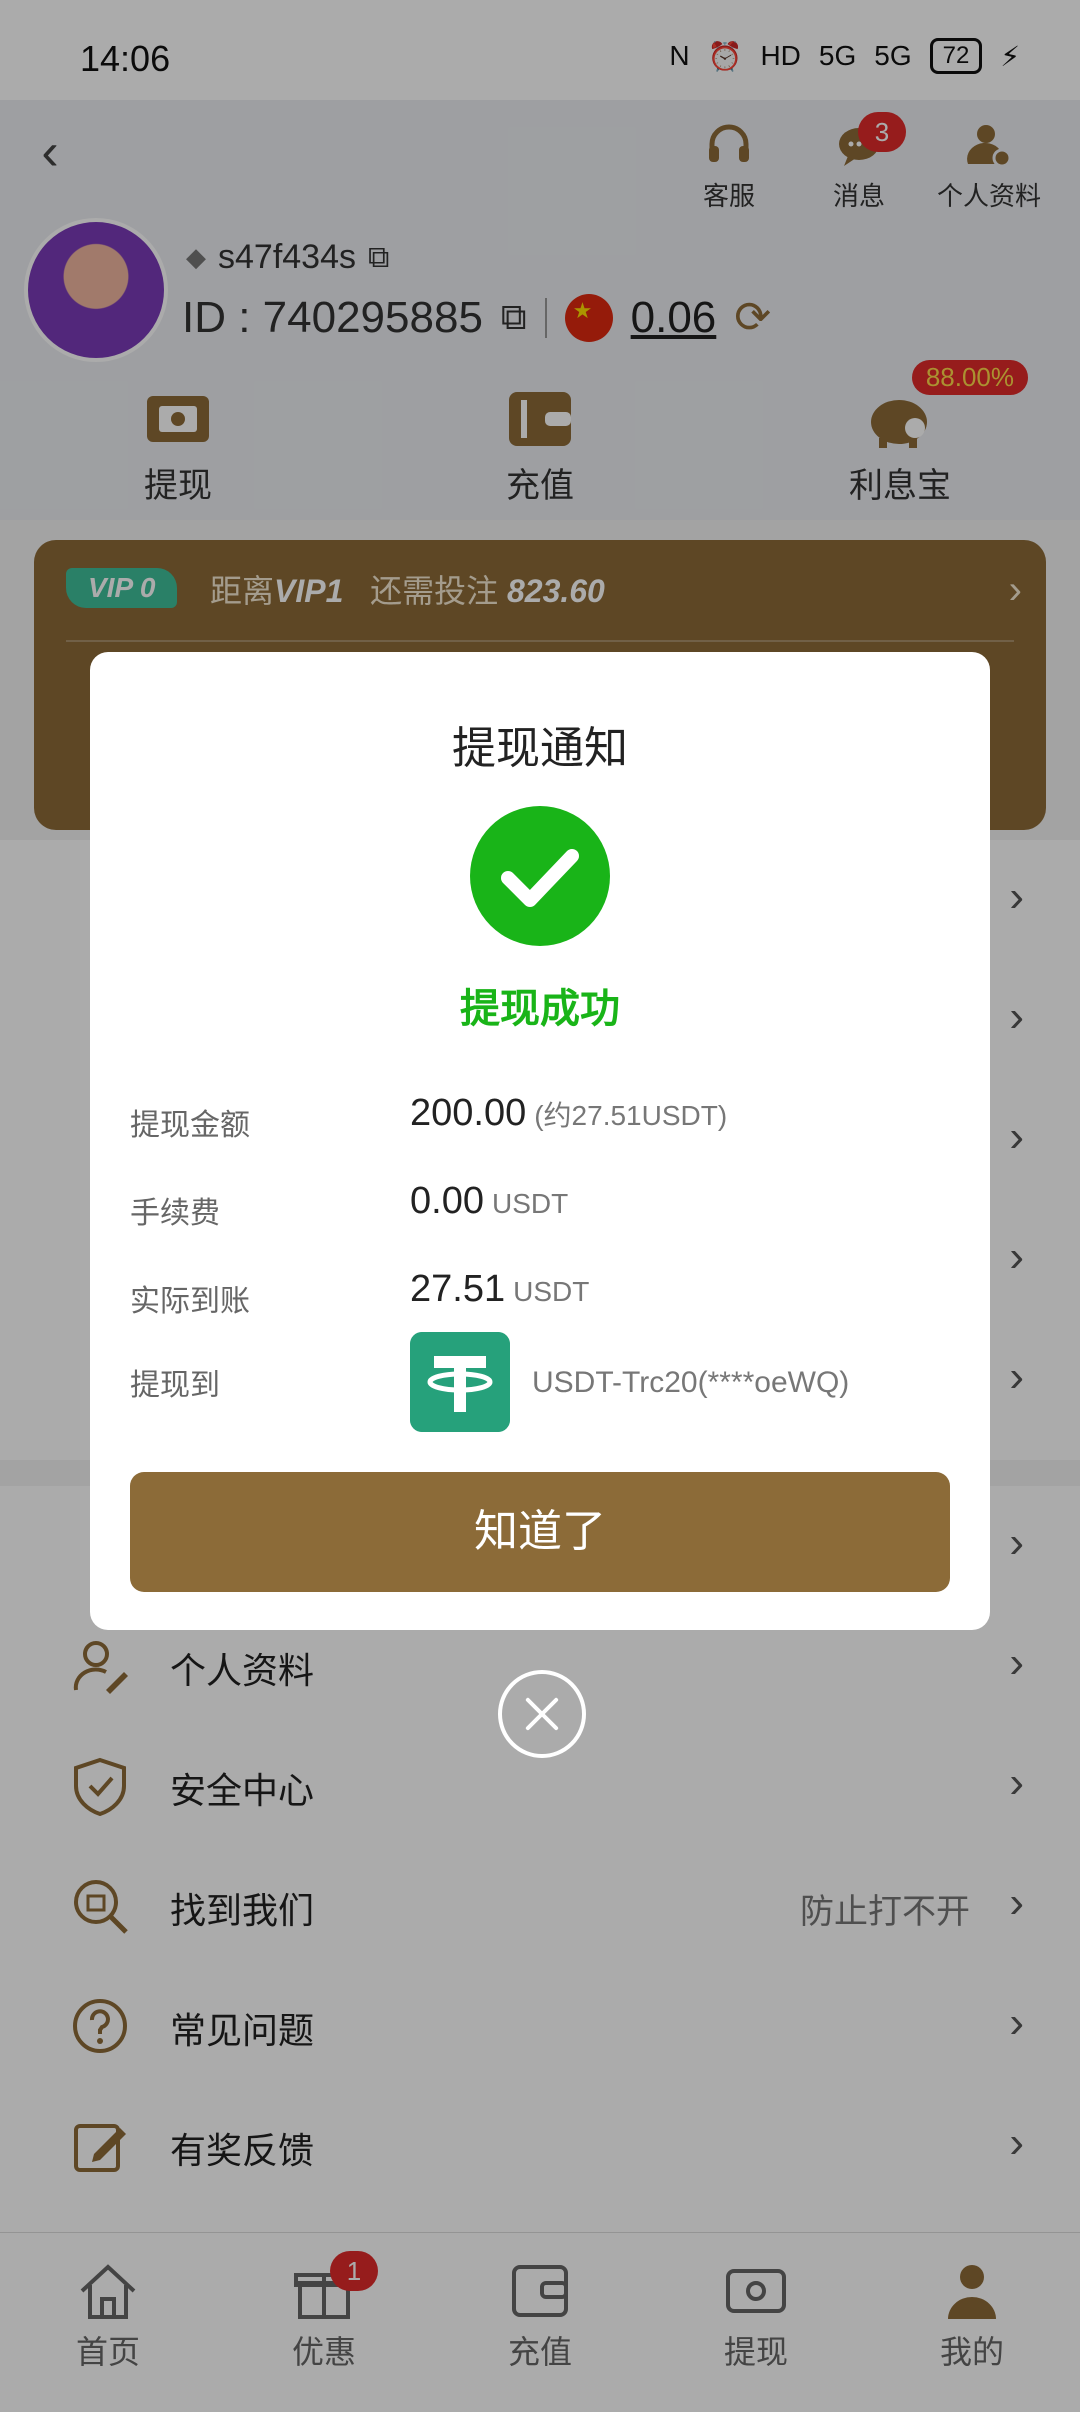 Image resolution: width=1080 pixels, height=2412 pixels. What do you see at coordinates (489, 1201) in the screenshot?
I see `fee-value: 0.00 USDT` at bounding box center [489, 1201].